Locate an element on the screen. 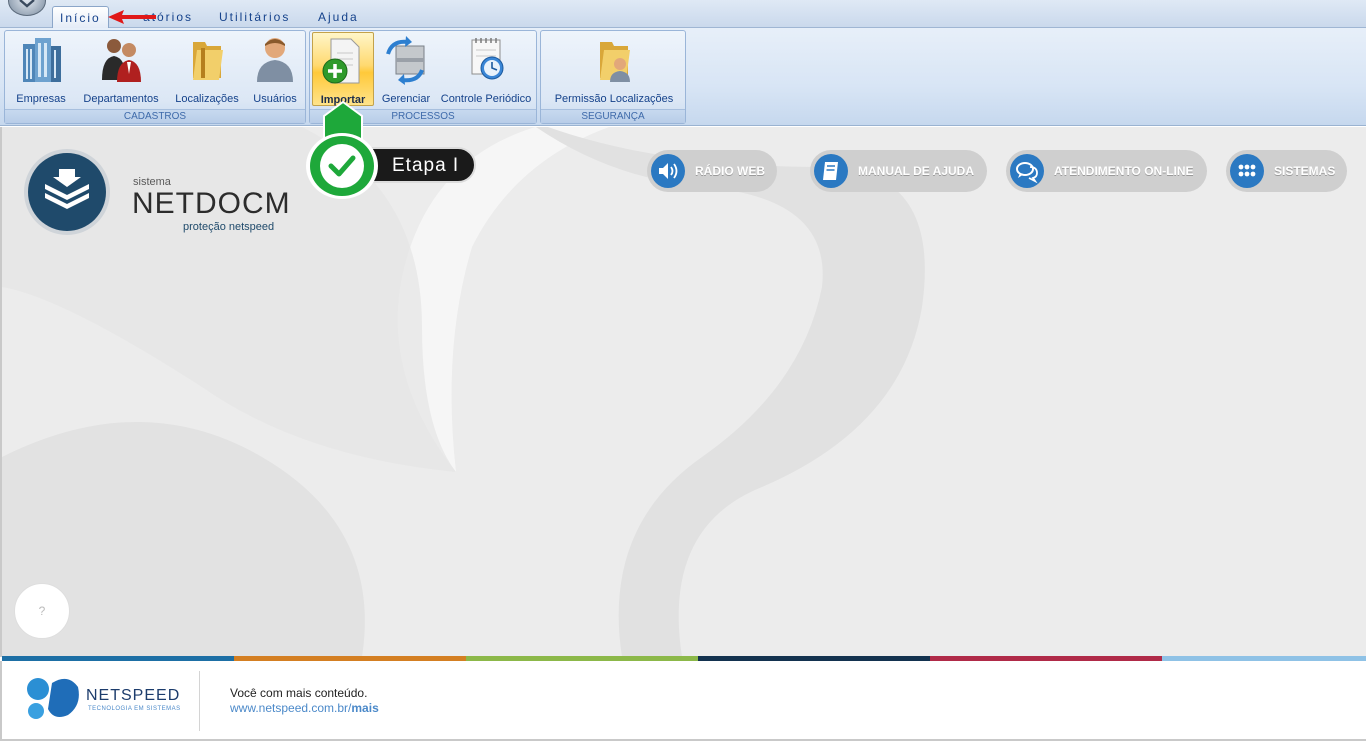 Image resolution: width=1366 pixels, height=741 pixels. group-seguranca: Permissão Localizações SEGURANÇA is located at coordinates (613, 77).